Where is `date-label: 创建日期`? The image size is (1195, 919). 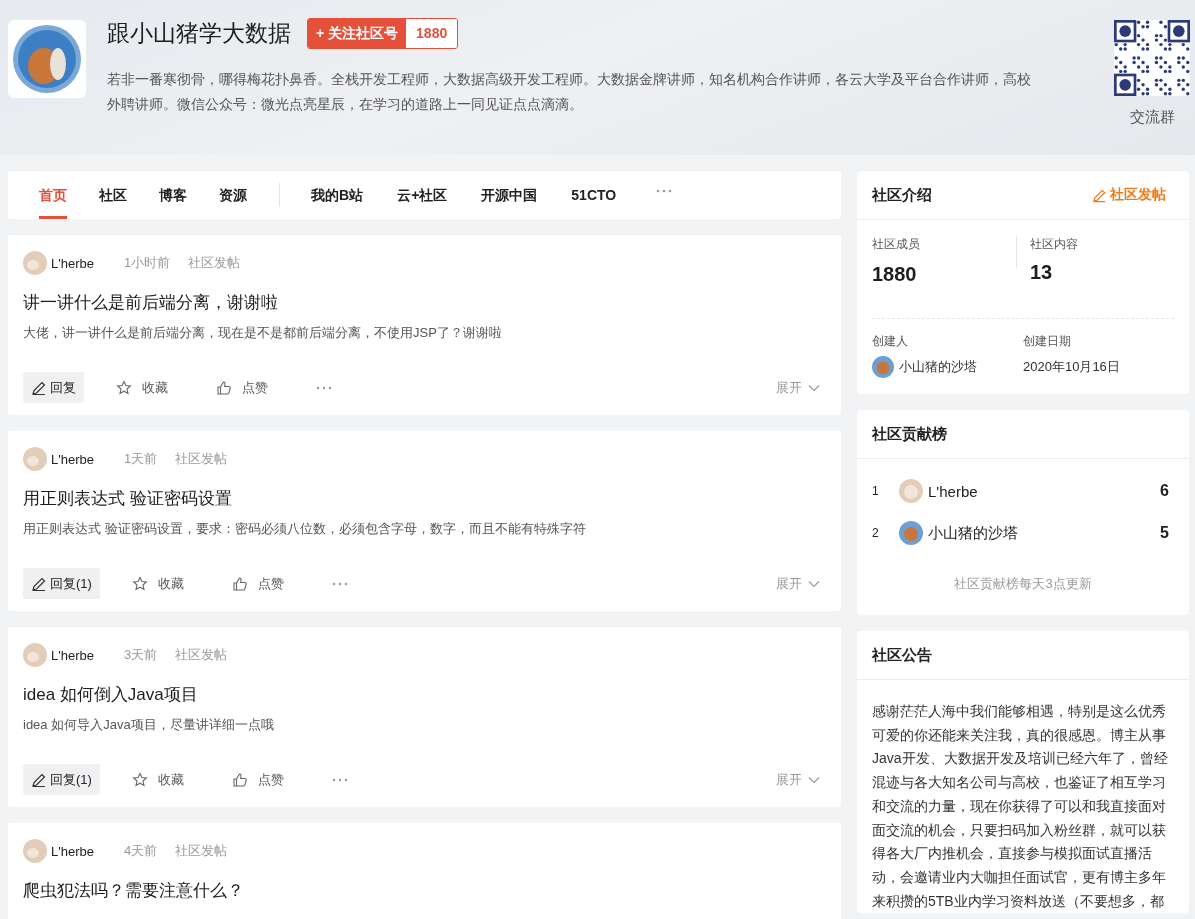
date-label: 创建日期 is located at coordinates (1047, 341).